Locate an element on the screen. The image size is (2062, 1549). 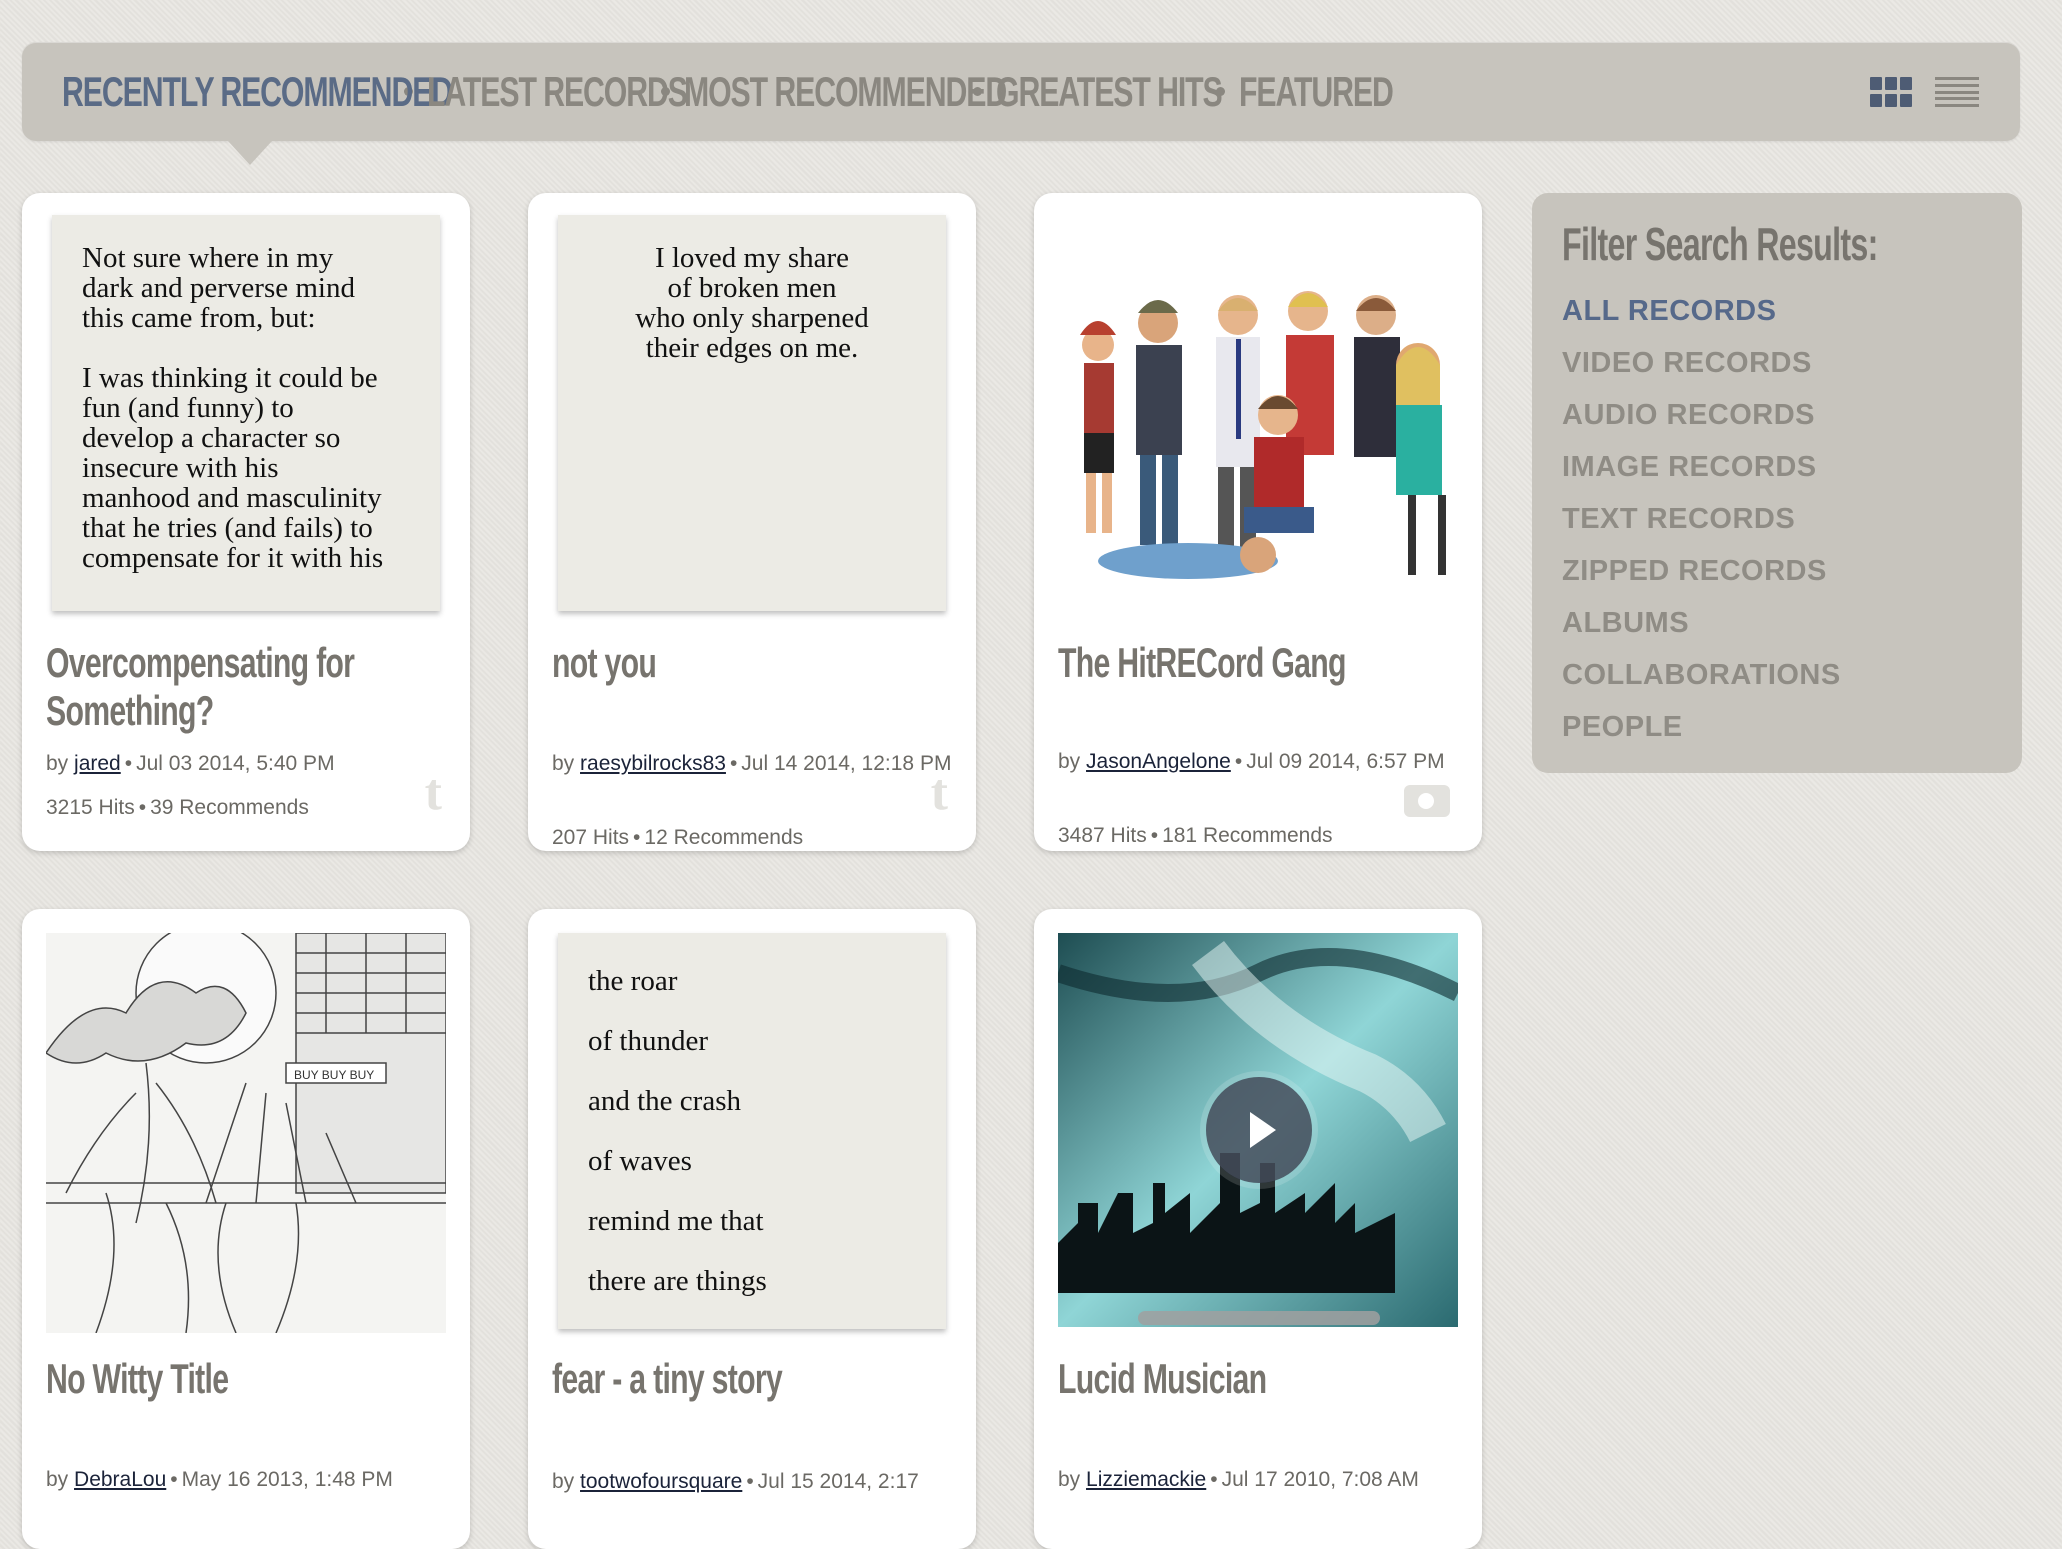
recommend-count: 39 Recommends is located at coordinates (229, 807).